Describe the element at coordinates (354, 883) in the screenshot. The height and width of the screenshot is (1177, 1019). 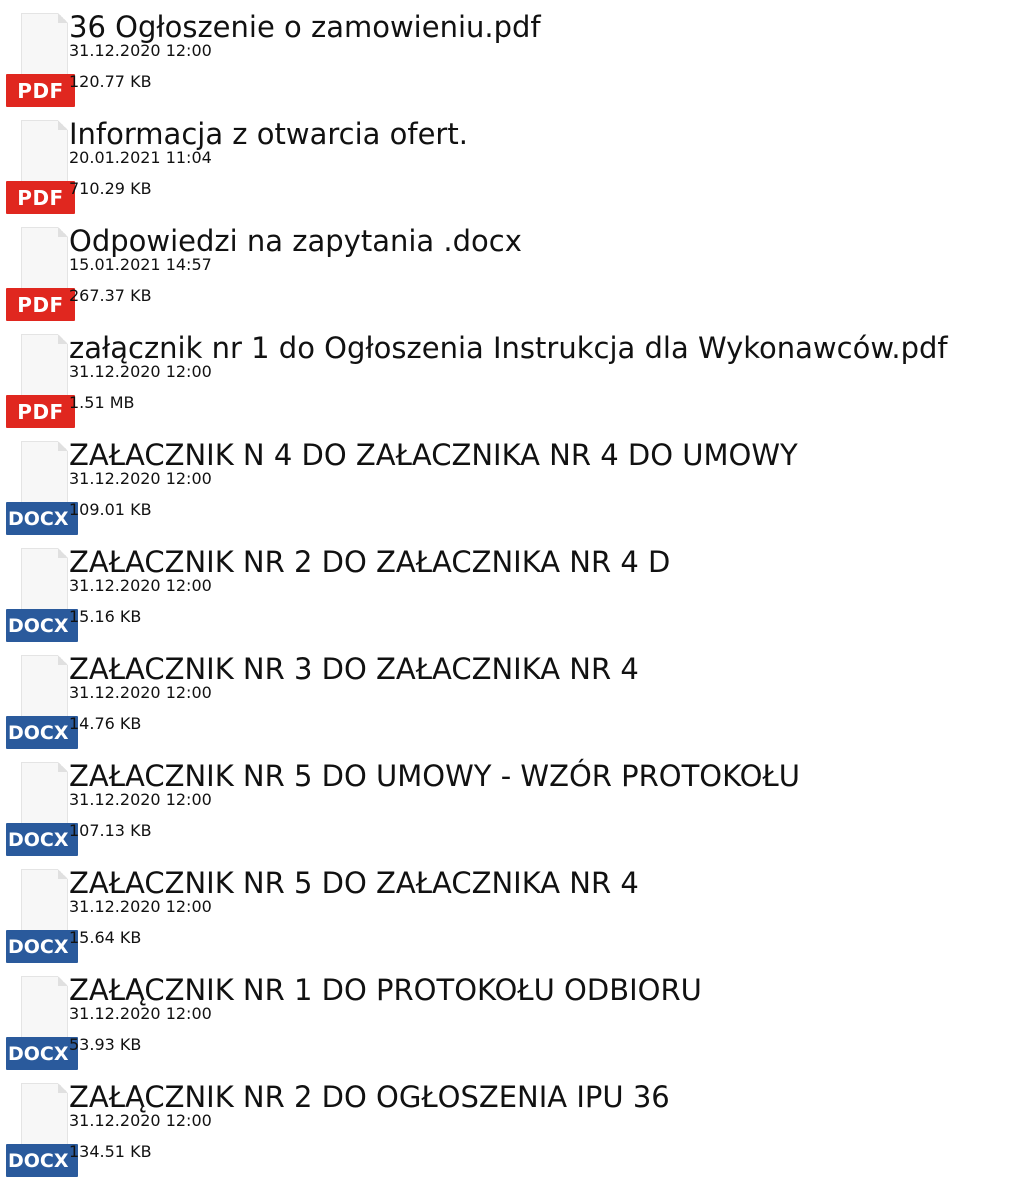
I see `file-name-link: ZAŁACZNIK NR 5 DO ZAŁACZNIKA NR 4` at that location.